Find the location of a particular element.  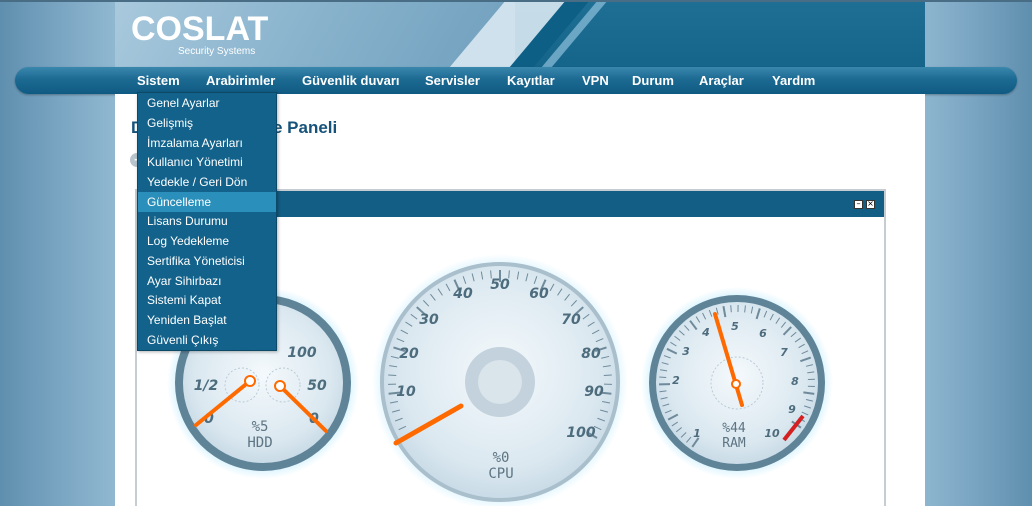

ram-tick-label: 9 is located at coordinates (792, 409).